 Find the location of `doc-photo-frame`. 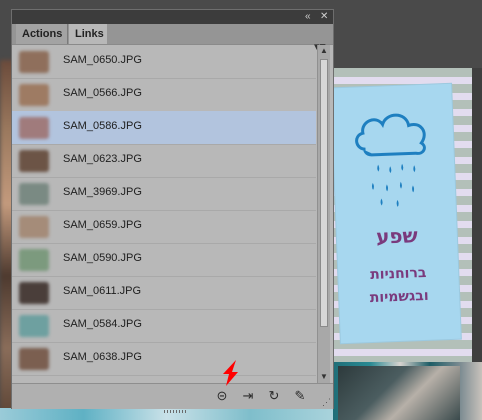

doc-photo-frame is located at coordinates (399, 393).